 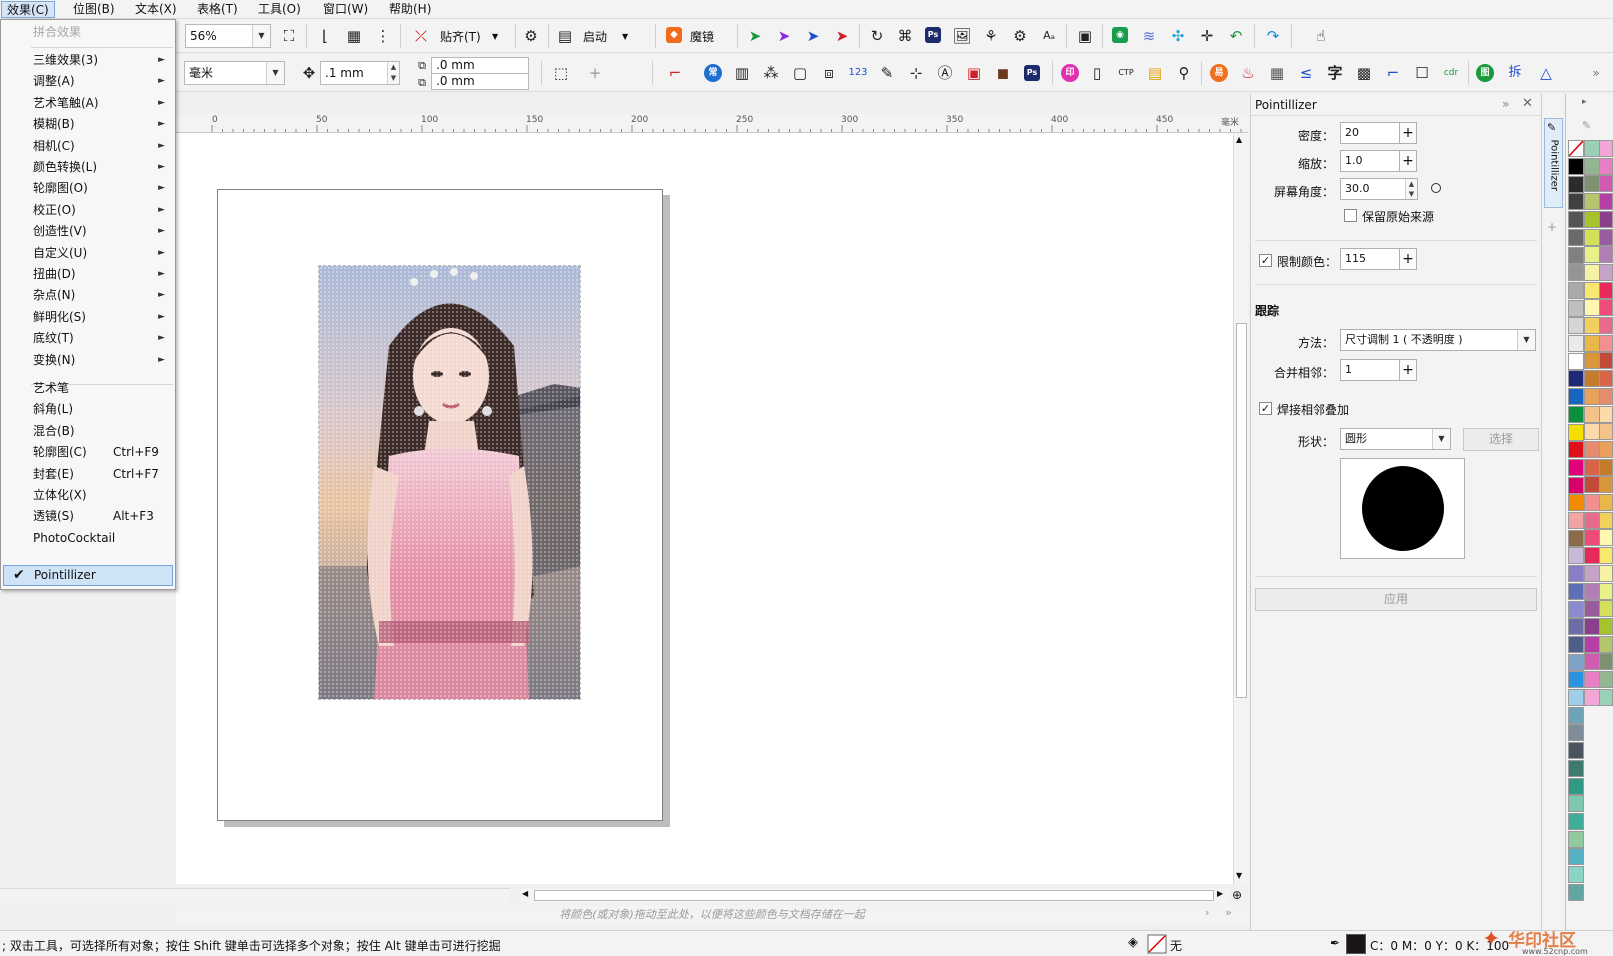 I want to click on apply-button: 应用, so click(x=1396, y=599).